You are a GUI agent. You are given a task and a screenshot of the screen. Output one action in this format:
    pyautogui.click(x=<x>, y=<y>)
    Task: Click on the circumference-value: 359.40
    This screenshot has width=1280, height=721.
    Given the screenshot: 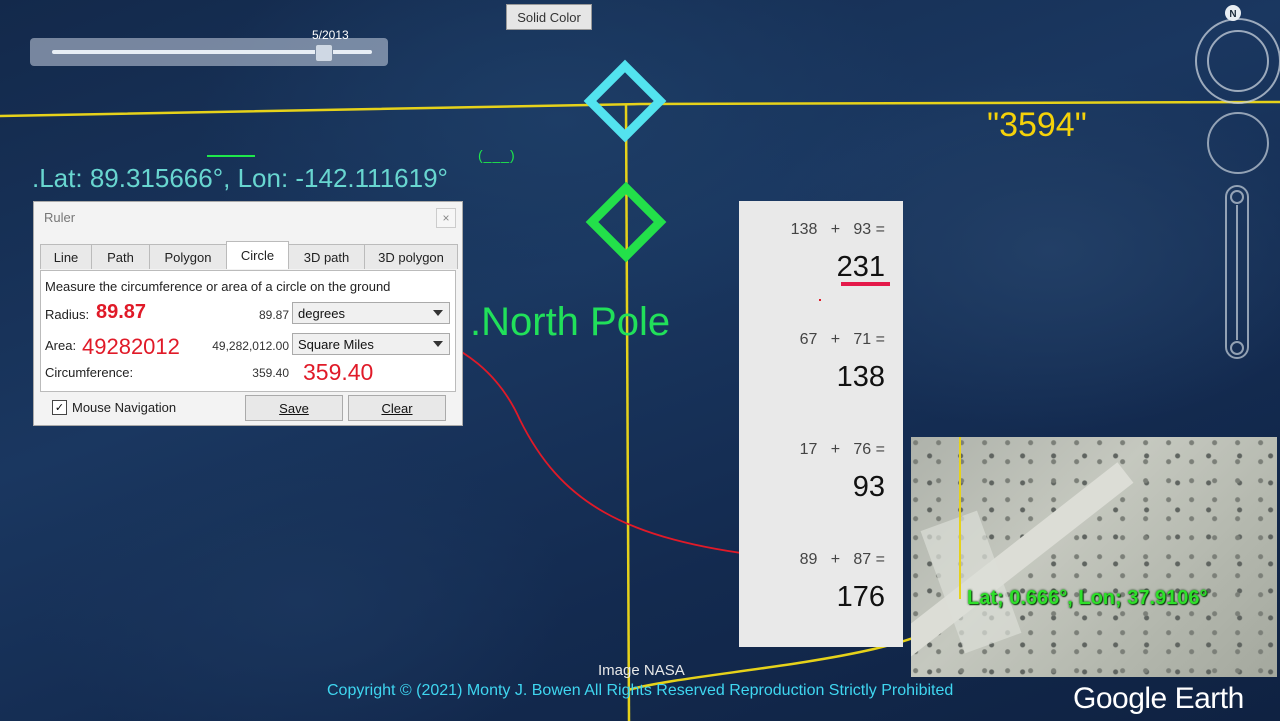 What is the action you would take?
    pyautogui.click(x=270, y=373)
    